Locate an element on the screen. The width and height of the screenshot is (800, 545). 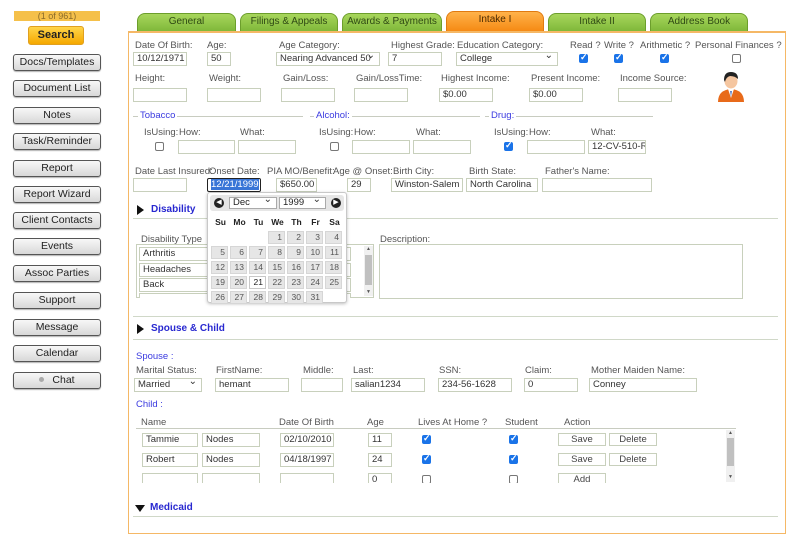
calendar-day: 2 is located at coordinates (295, 237).